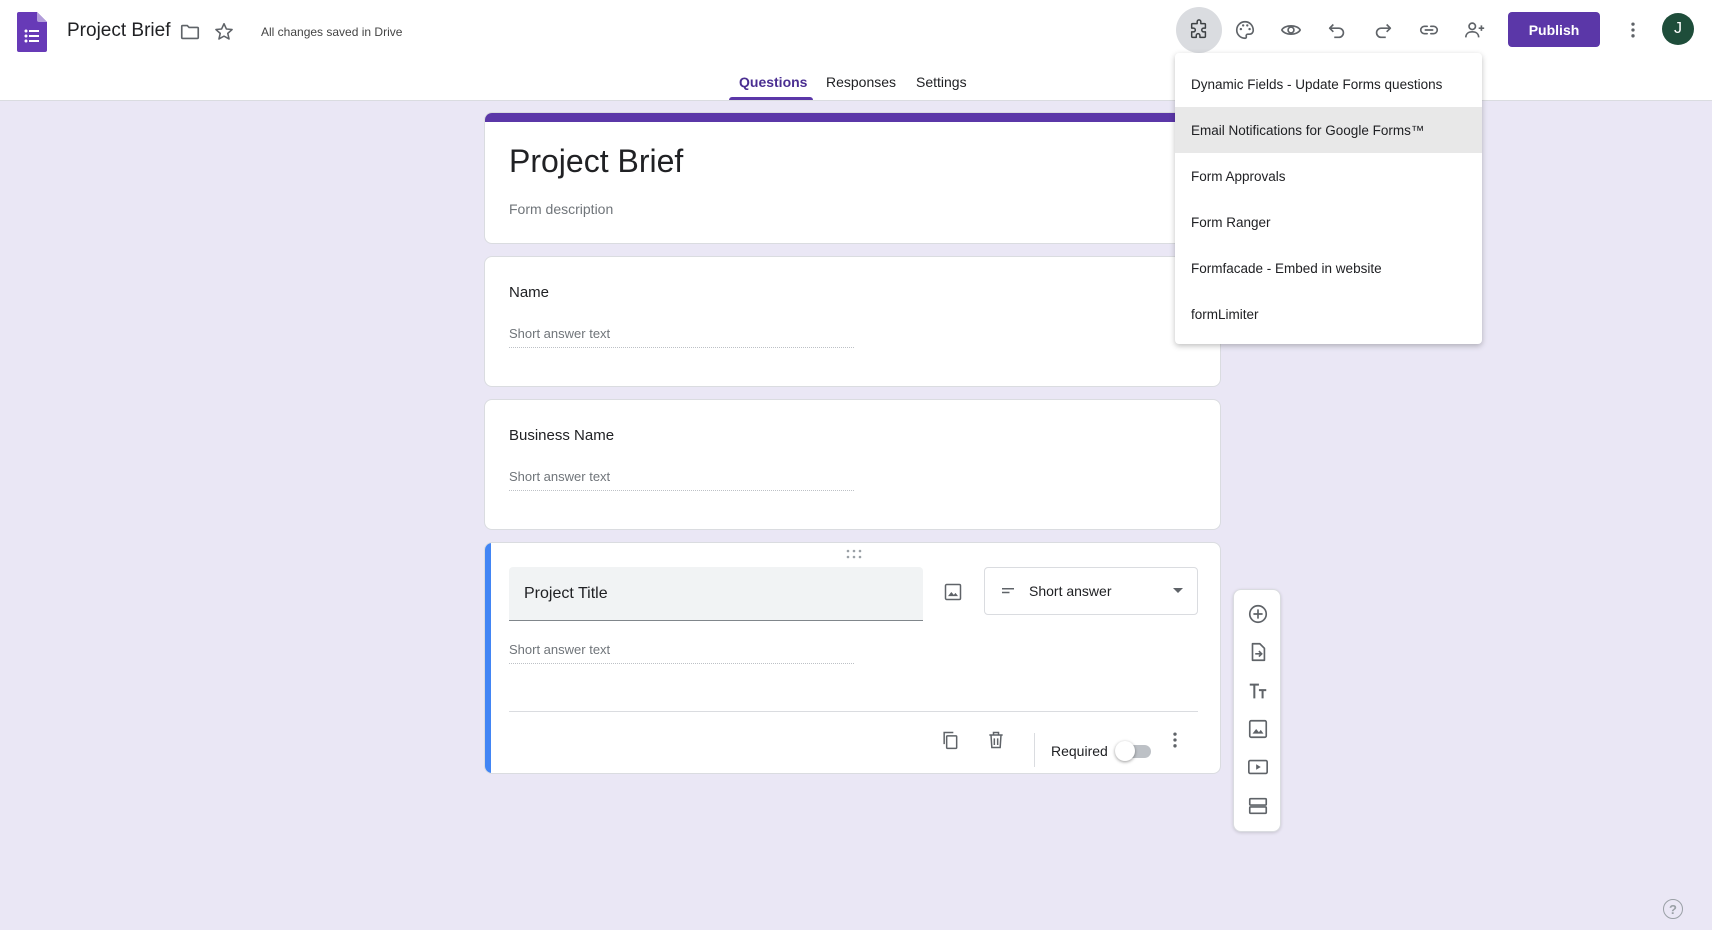  I want to click on tab-responses: Responses, so click(861, 87).